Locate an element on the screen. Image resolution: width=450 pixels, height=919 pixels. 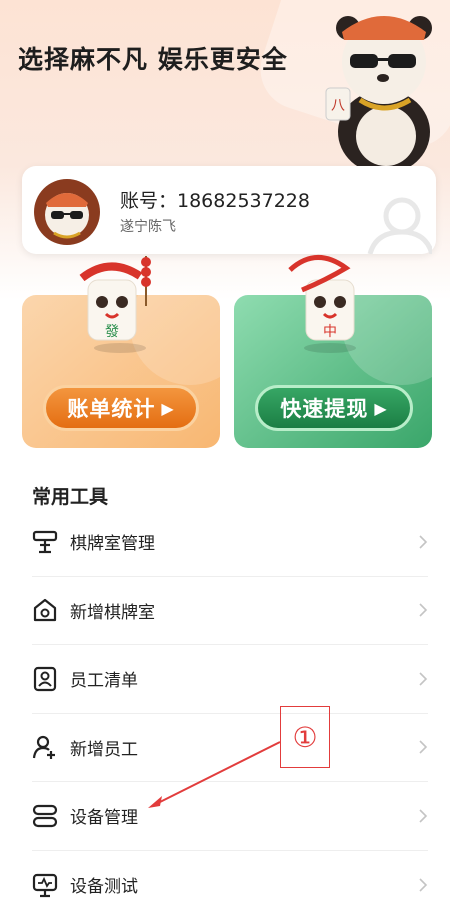
tool-item-device-management: 设备管理 is located at coordinates (230, 816).